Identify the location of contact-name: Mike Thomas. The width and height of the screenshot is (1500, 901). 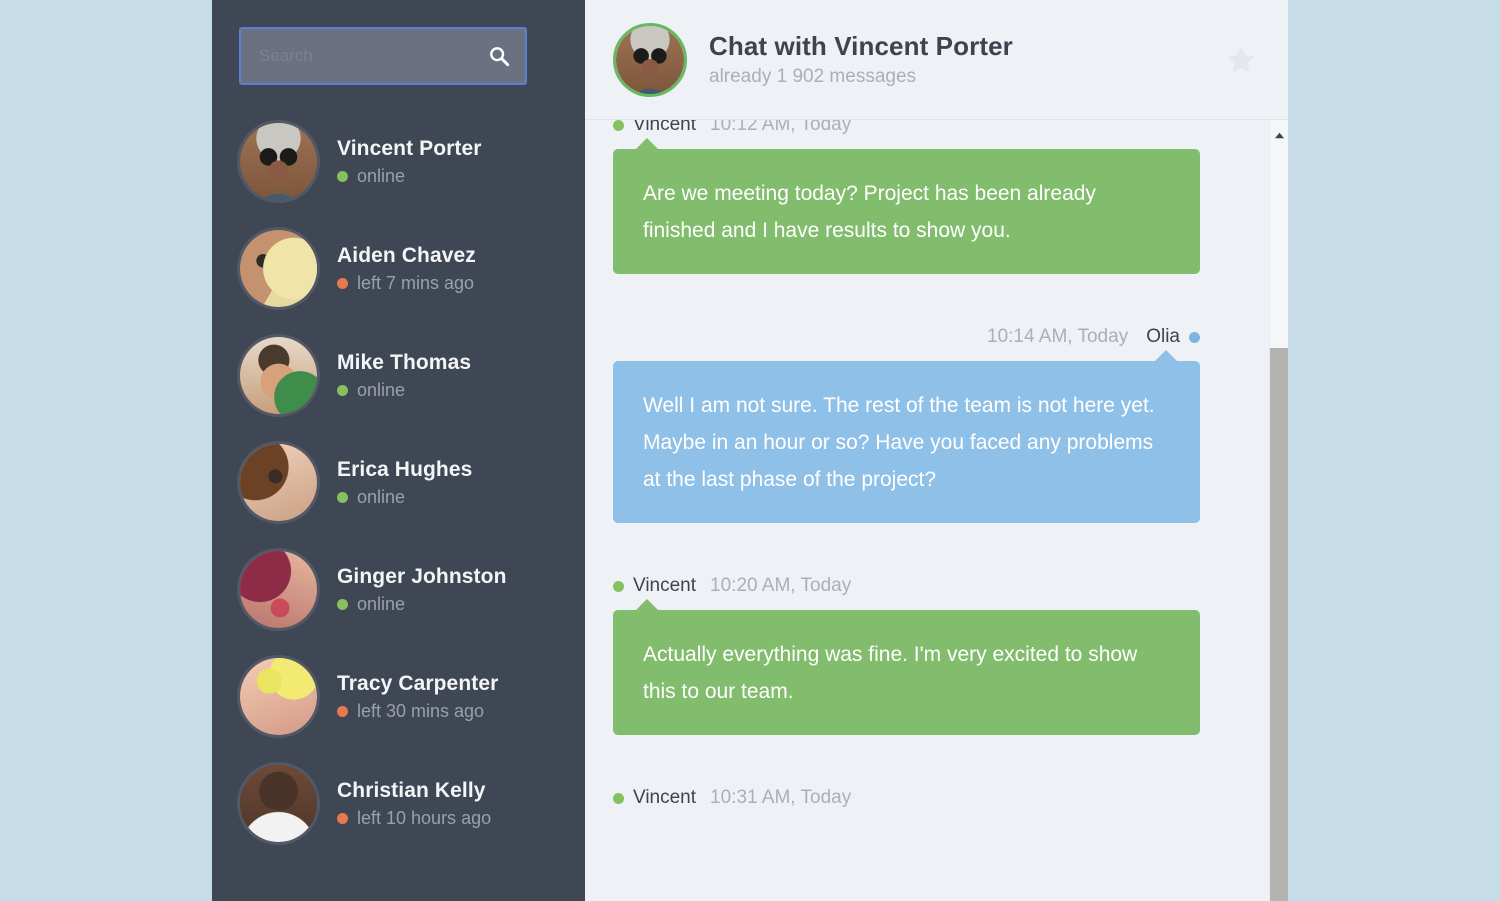
(404, 362).